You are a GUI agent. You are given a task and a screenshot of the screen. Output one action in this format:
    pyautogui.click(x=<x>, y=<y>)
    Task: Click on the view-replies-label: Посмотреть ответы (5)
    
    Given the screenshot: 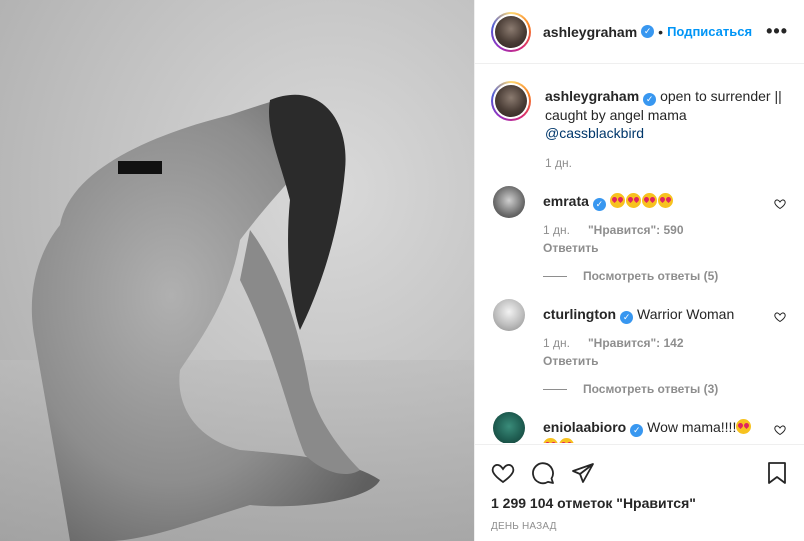 What is the action you would take?
    pyautogui.click(x=651, y=276)
    